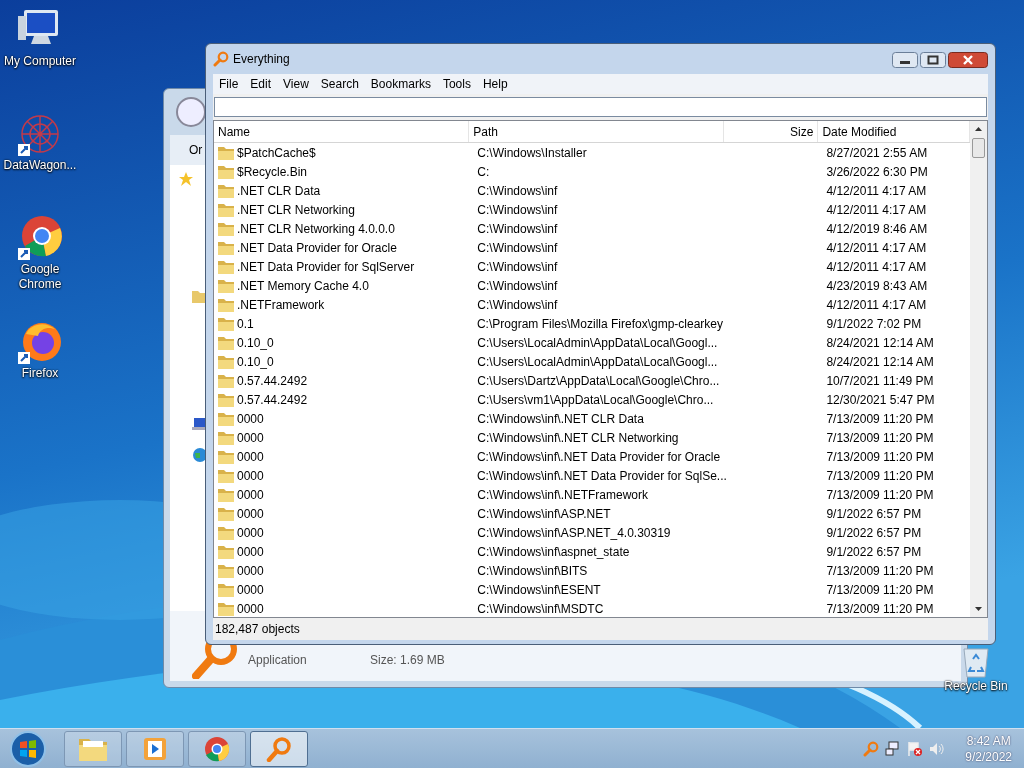 This screenshot has height=768, width=1024. I want to click on organize-button: Or, so click(196, 150).